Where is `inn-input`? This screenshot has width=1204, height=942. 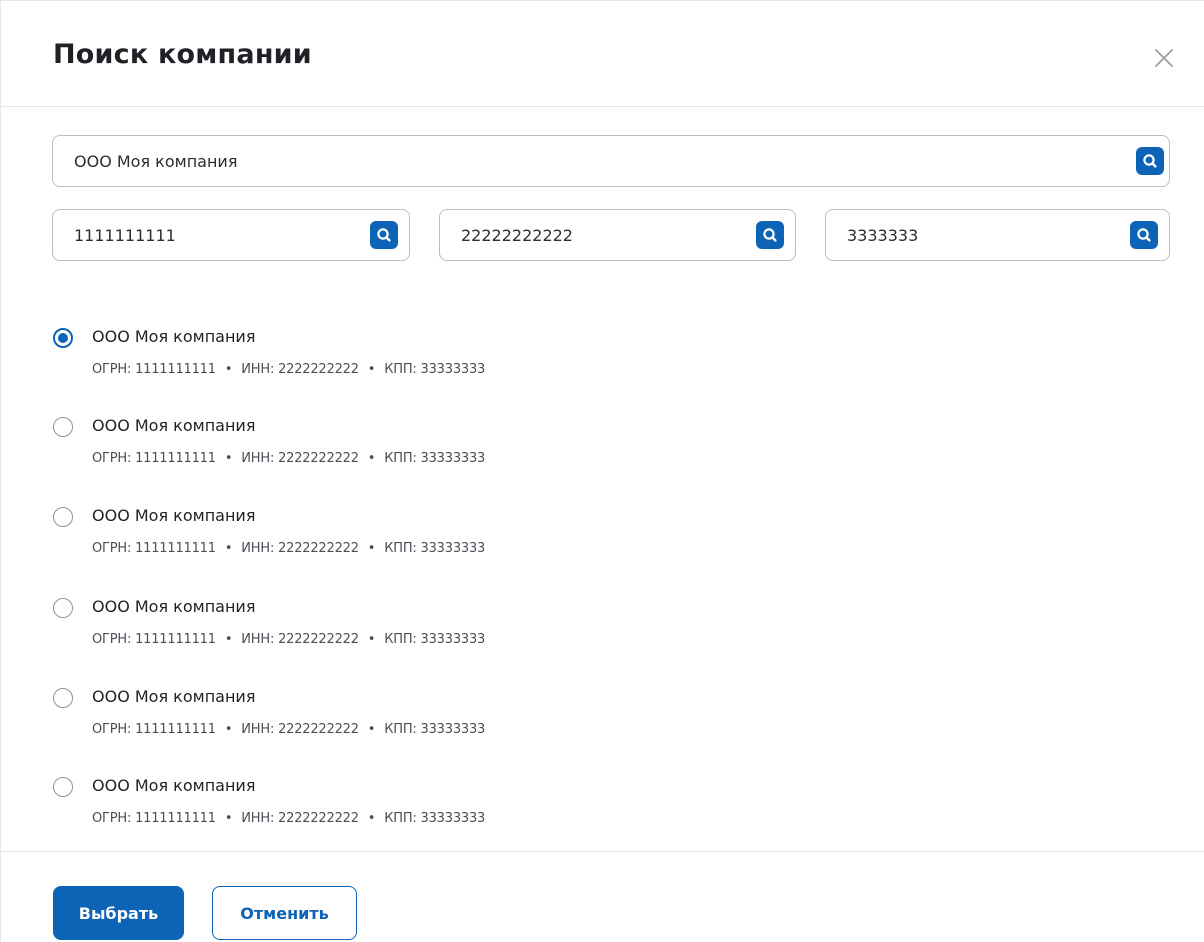
inn-input is located at coordinates (617, 235).